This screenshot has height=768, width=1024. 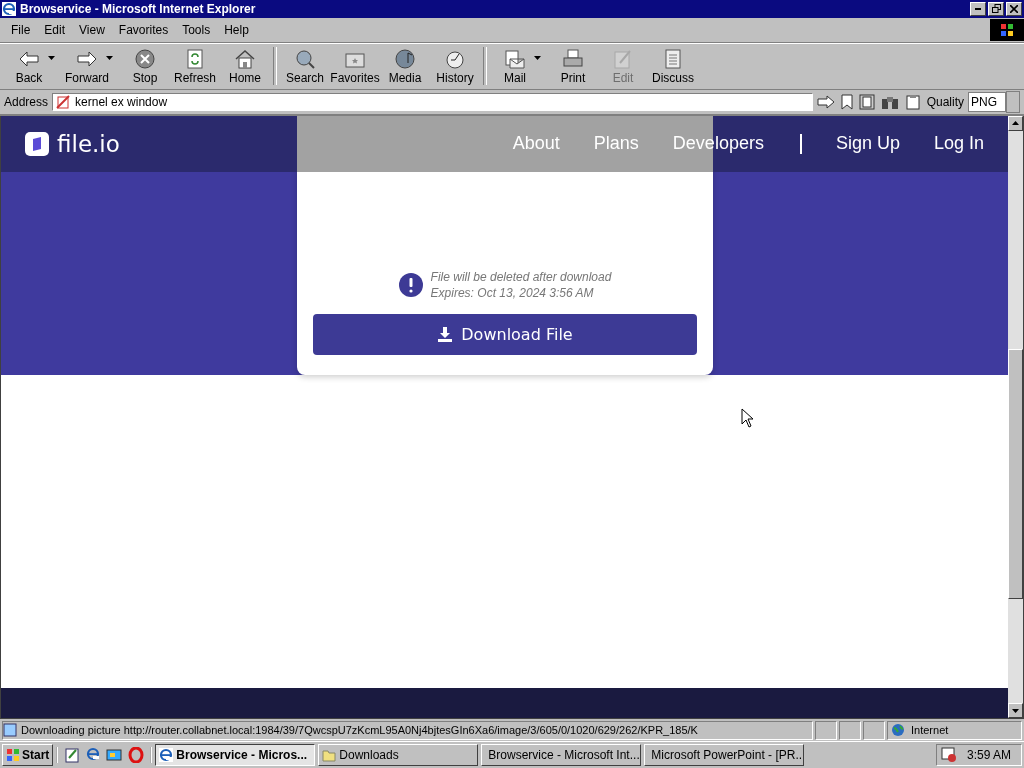 What do you see at coordinates (398, 755) in the screenshot?
I see `taskbar-button: Downloads` at bounding box center [398, 755].